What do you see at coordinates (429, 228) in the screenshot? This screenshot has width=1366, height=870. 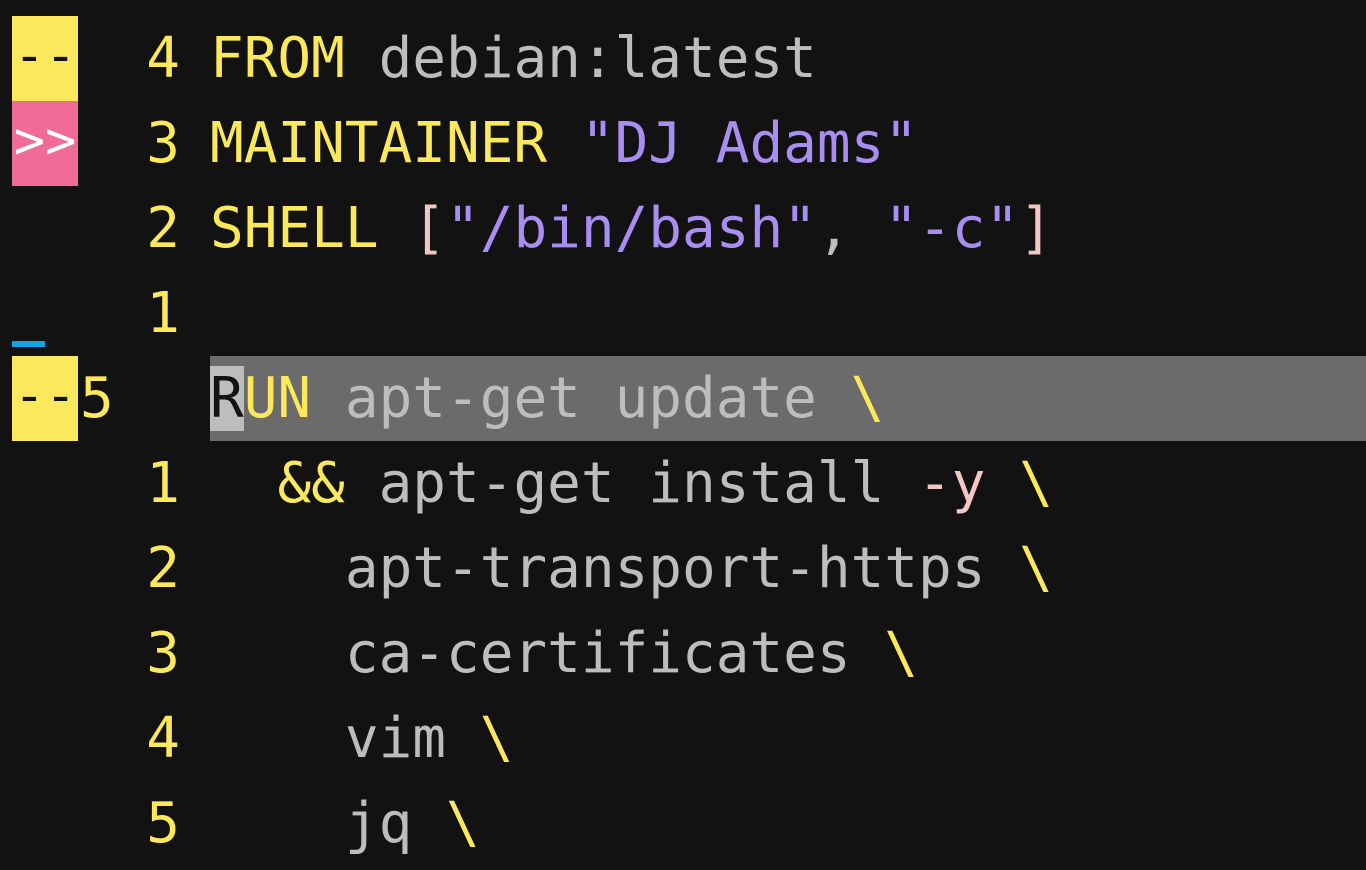 I see `token-bracket: [` at bounding box center [429, 228].